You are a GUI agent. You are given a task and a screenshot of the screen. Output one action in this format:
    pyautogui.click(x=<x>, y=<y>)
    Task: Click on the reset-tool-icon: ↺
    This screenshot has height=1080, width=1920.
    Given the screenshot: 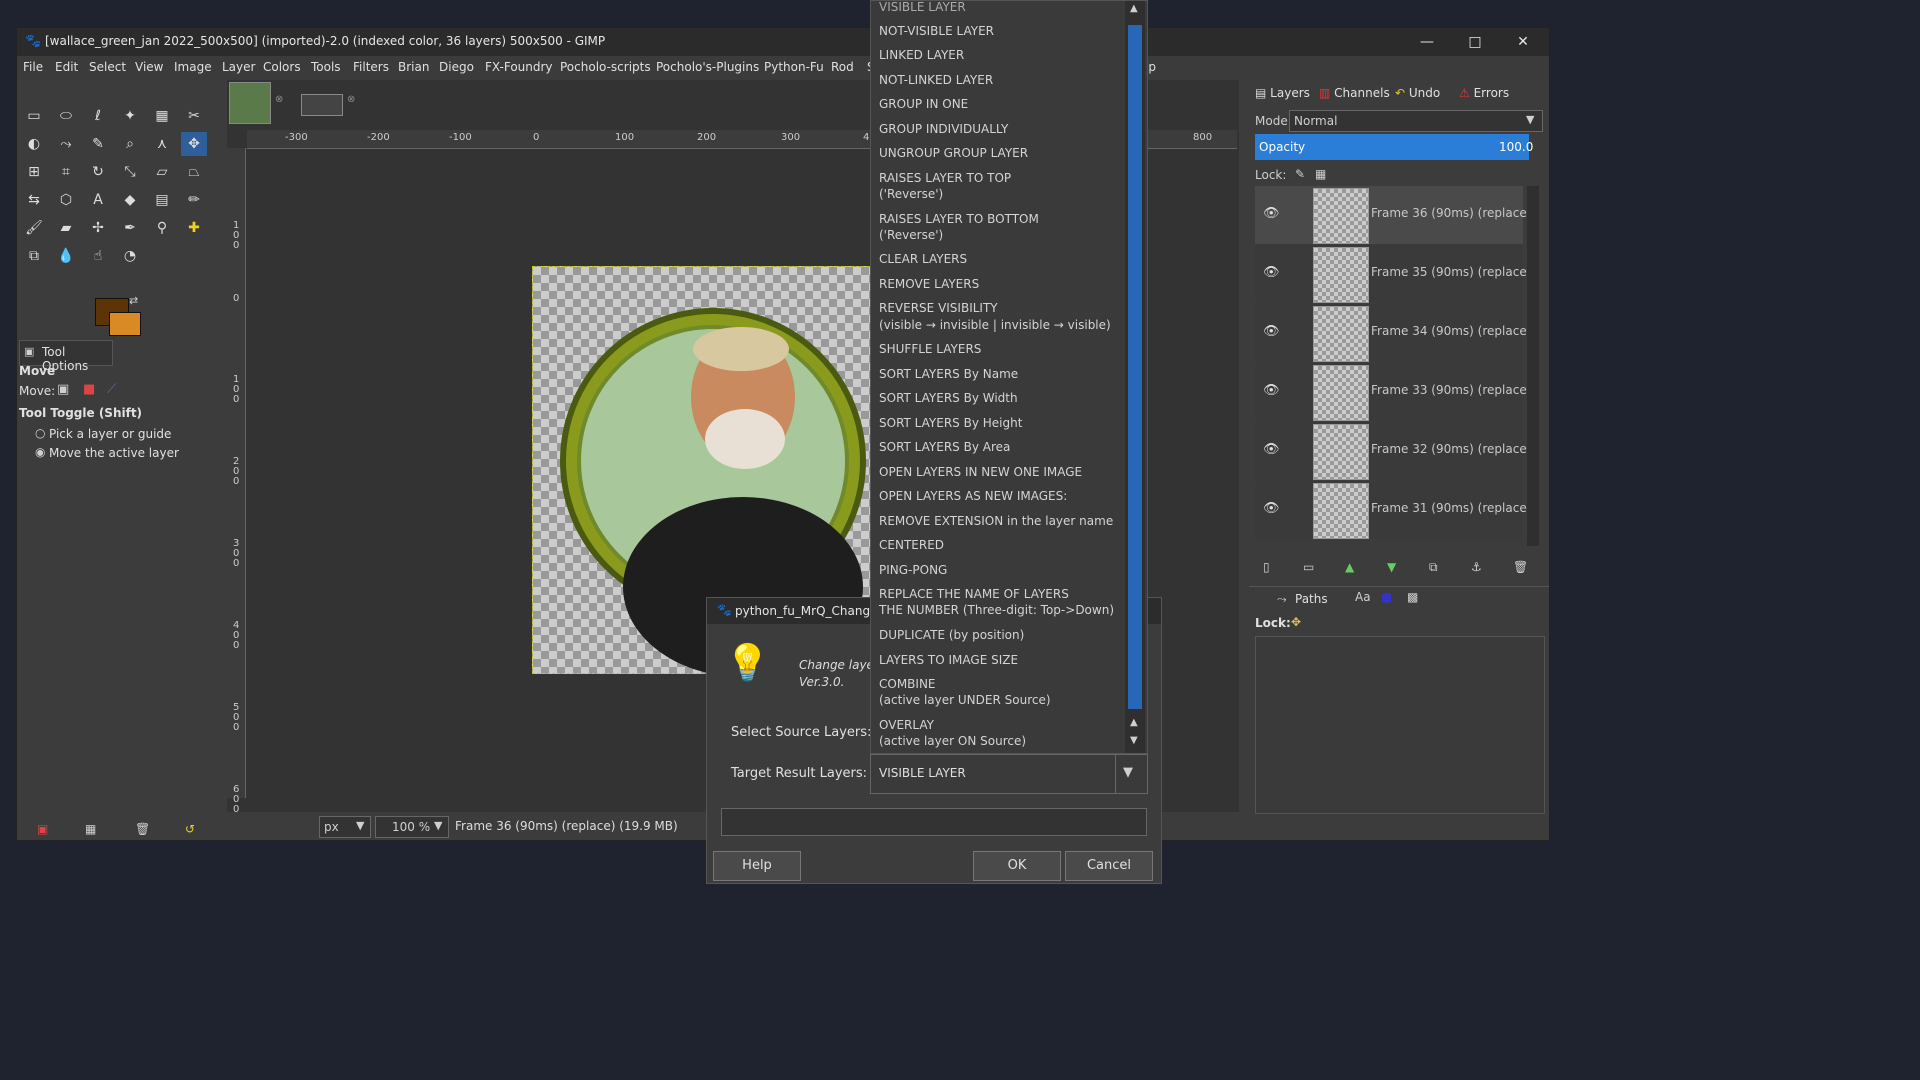 What is the action you would take?
    pyautogui.click(x=190, y=829)
    